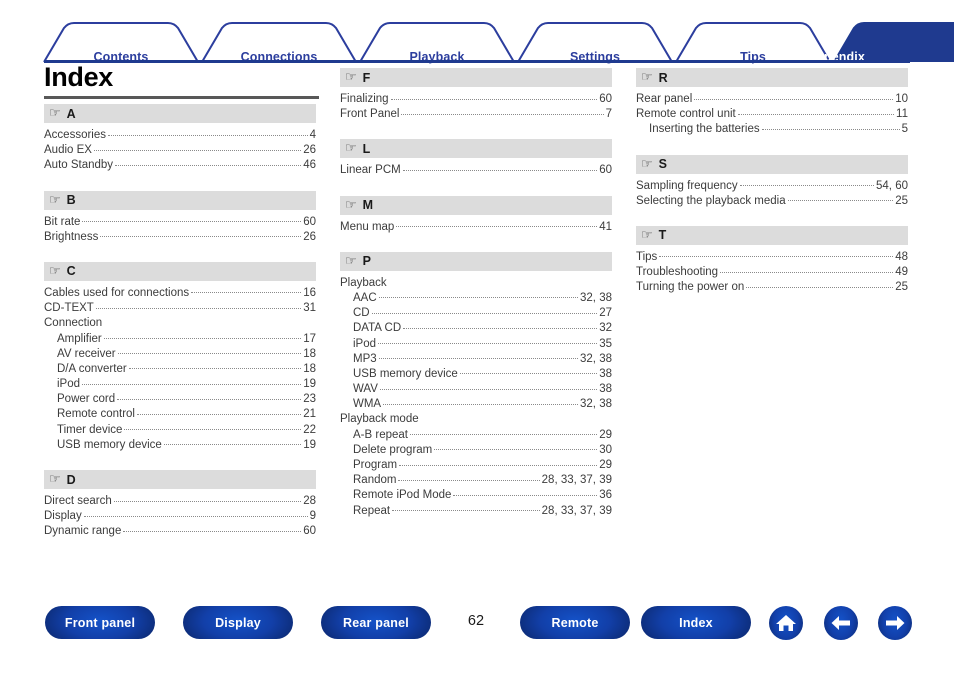 The height and width of the screenshot is (673, 954). I want to click on index-entry: AV receiver 18, so click(180, 354).